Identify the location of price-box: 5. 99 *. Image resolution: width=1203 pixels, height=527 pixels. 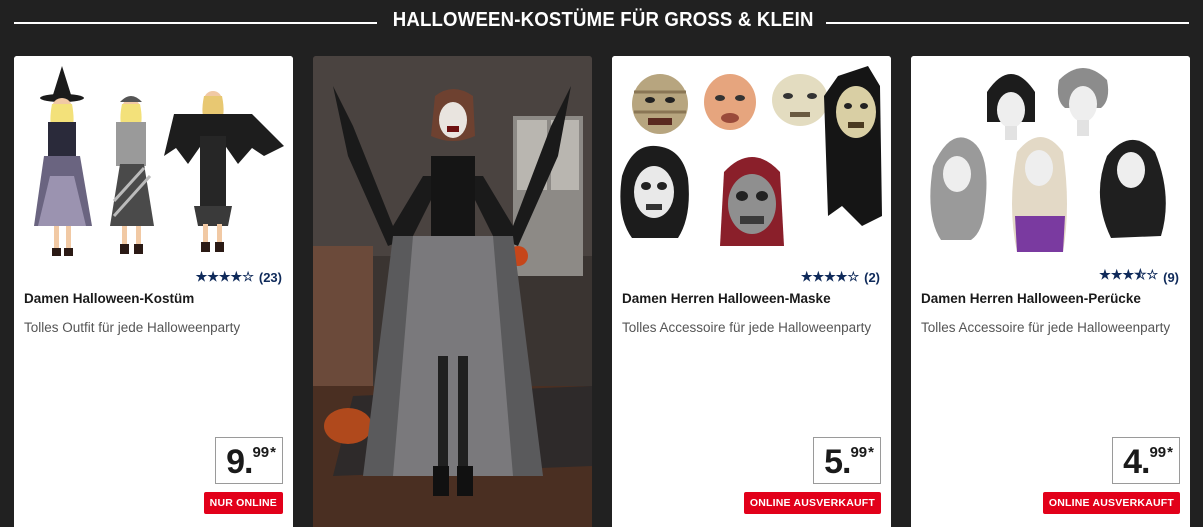
(847, 460).